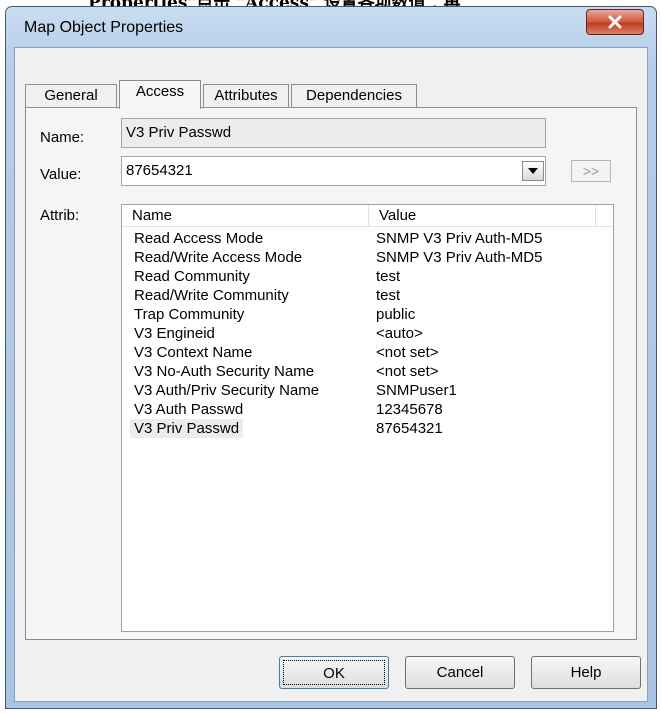  I want to click on close-button, so click(615, 22).